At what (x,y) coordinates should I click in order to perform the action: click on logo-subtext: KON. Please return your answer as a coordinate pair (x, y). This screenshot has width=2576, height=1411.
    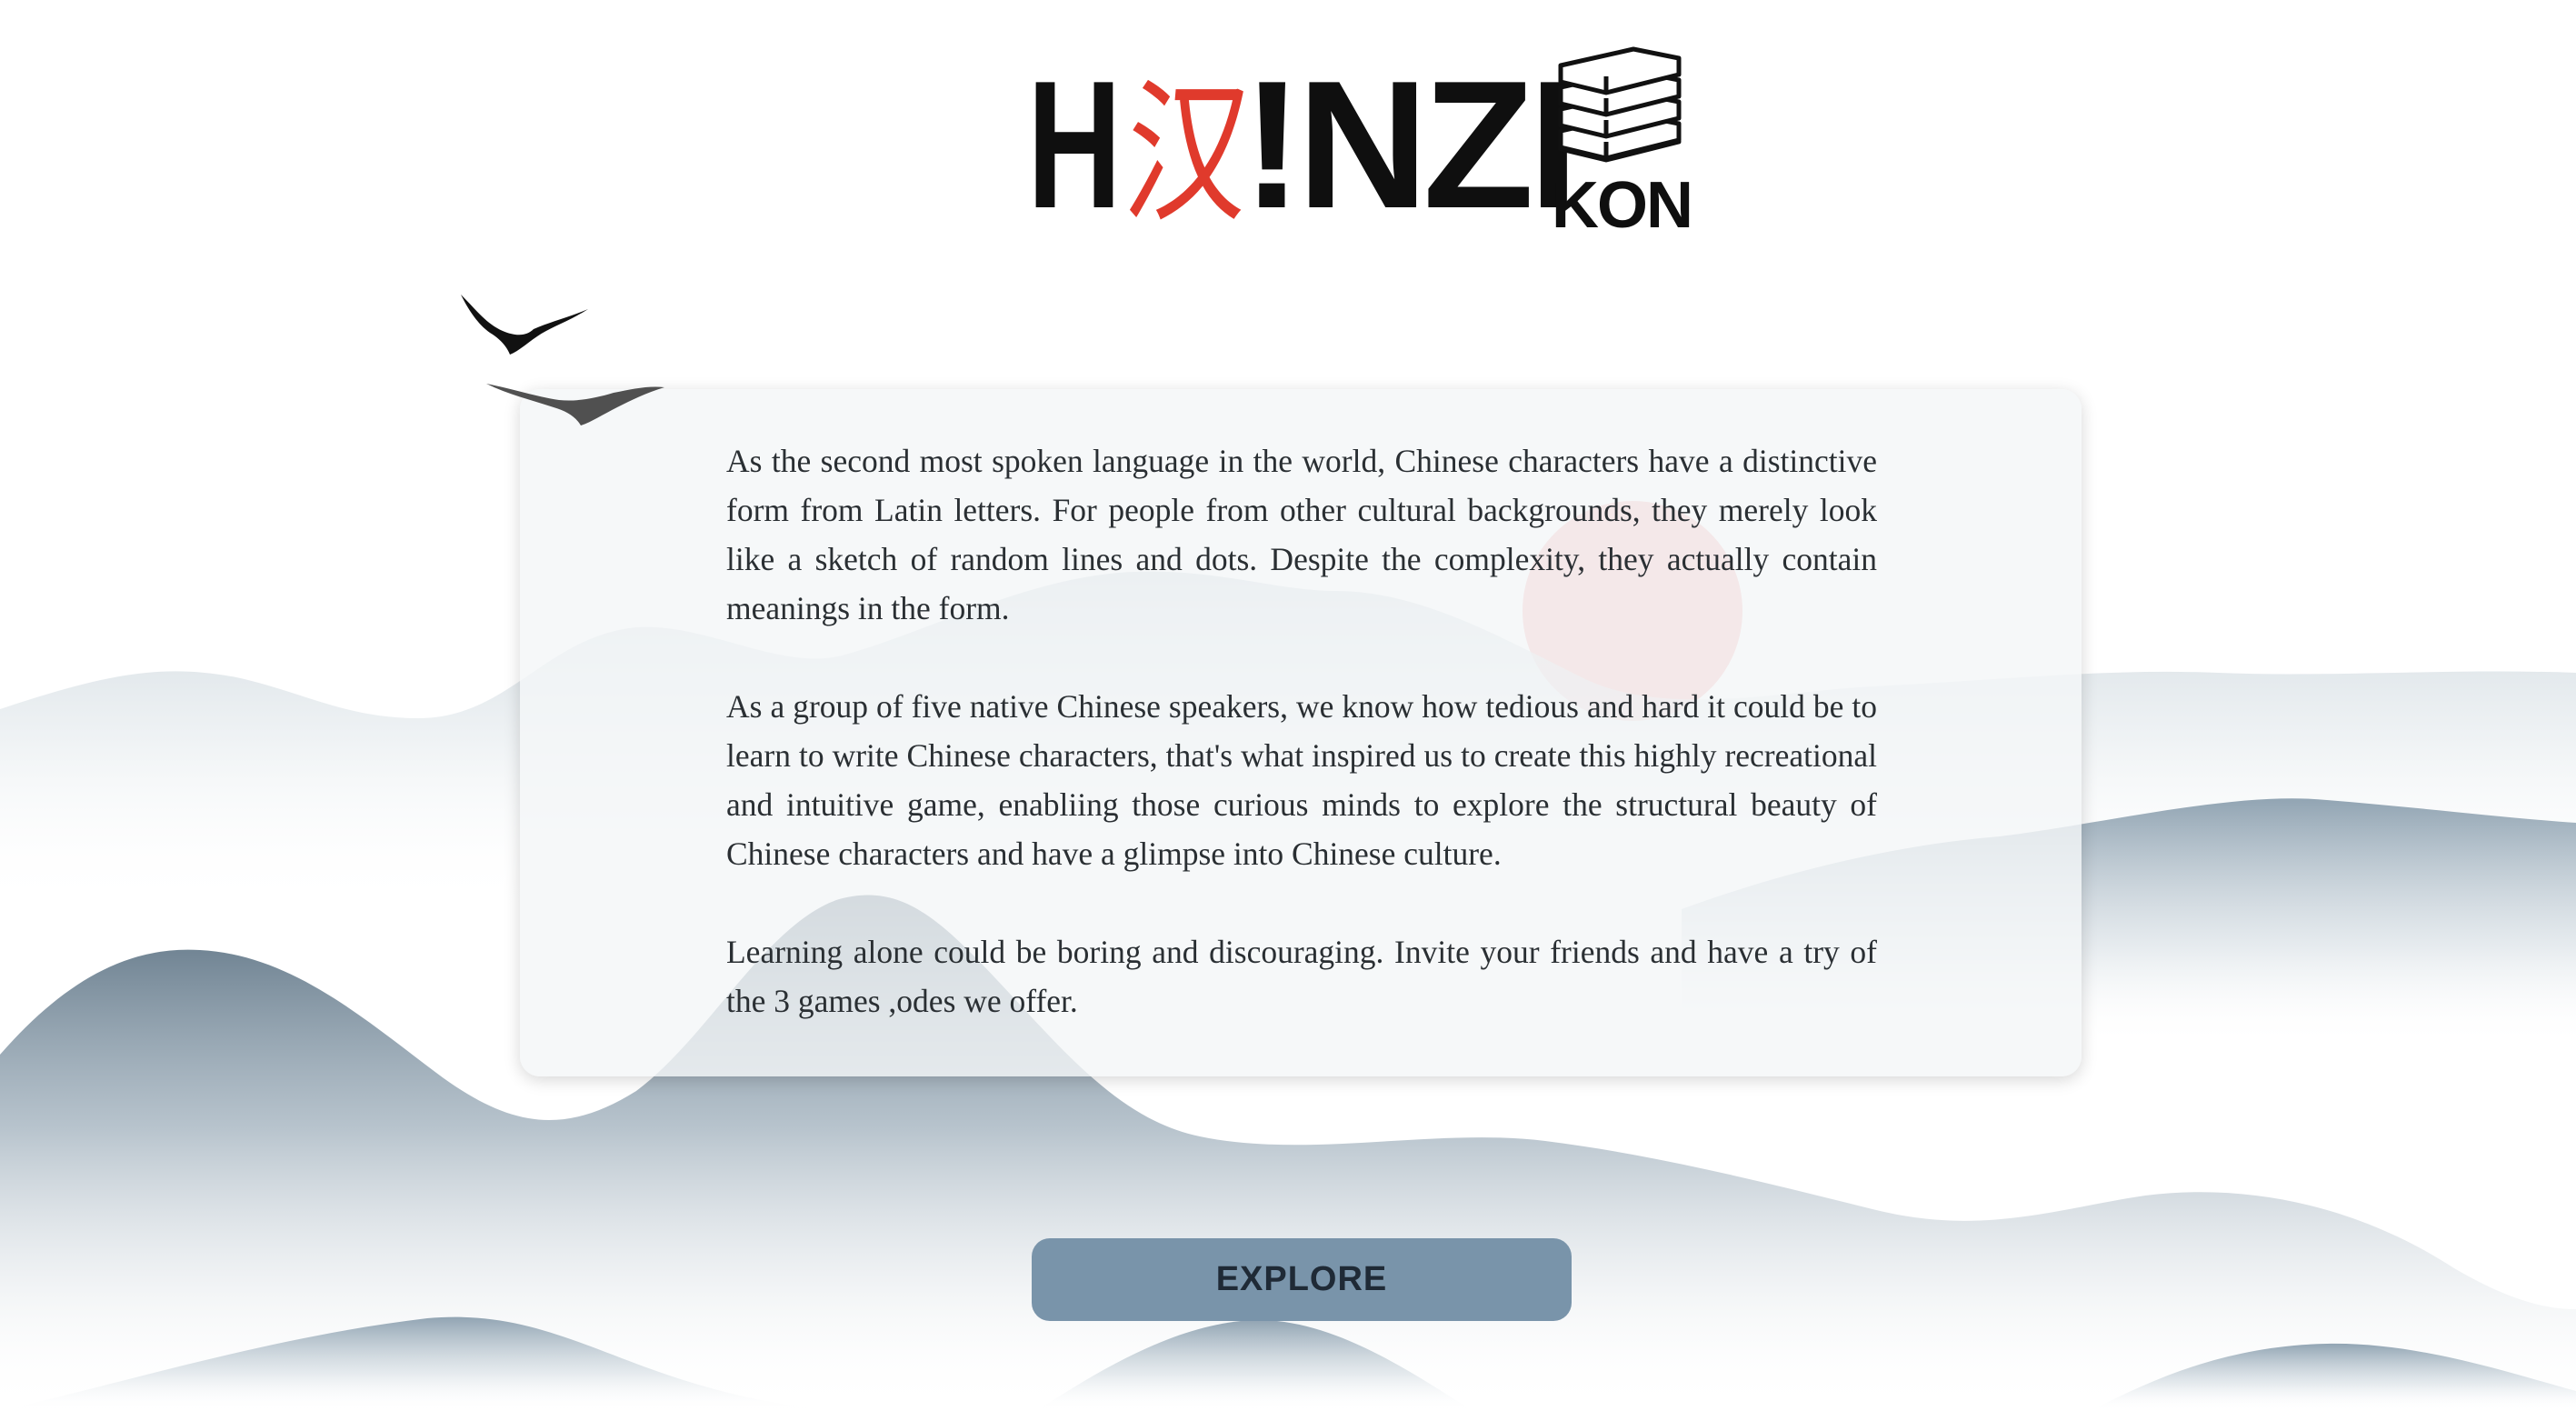
    Looking at the image, I should click on (1622, 205).